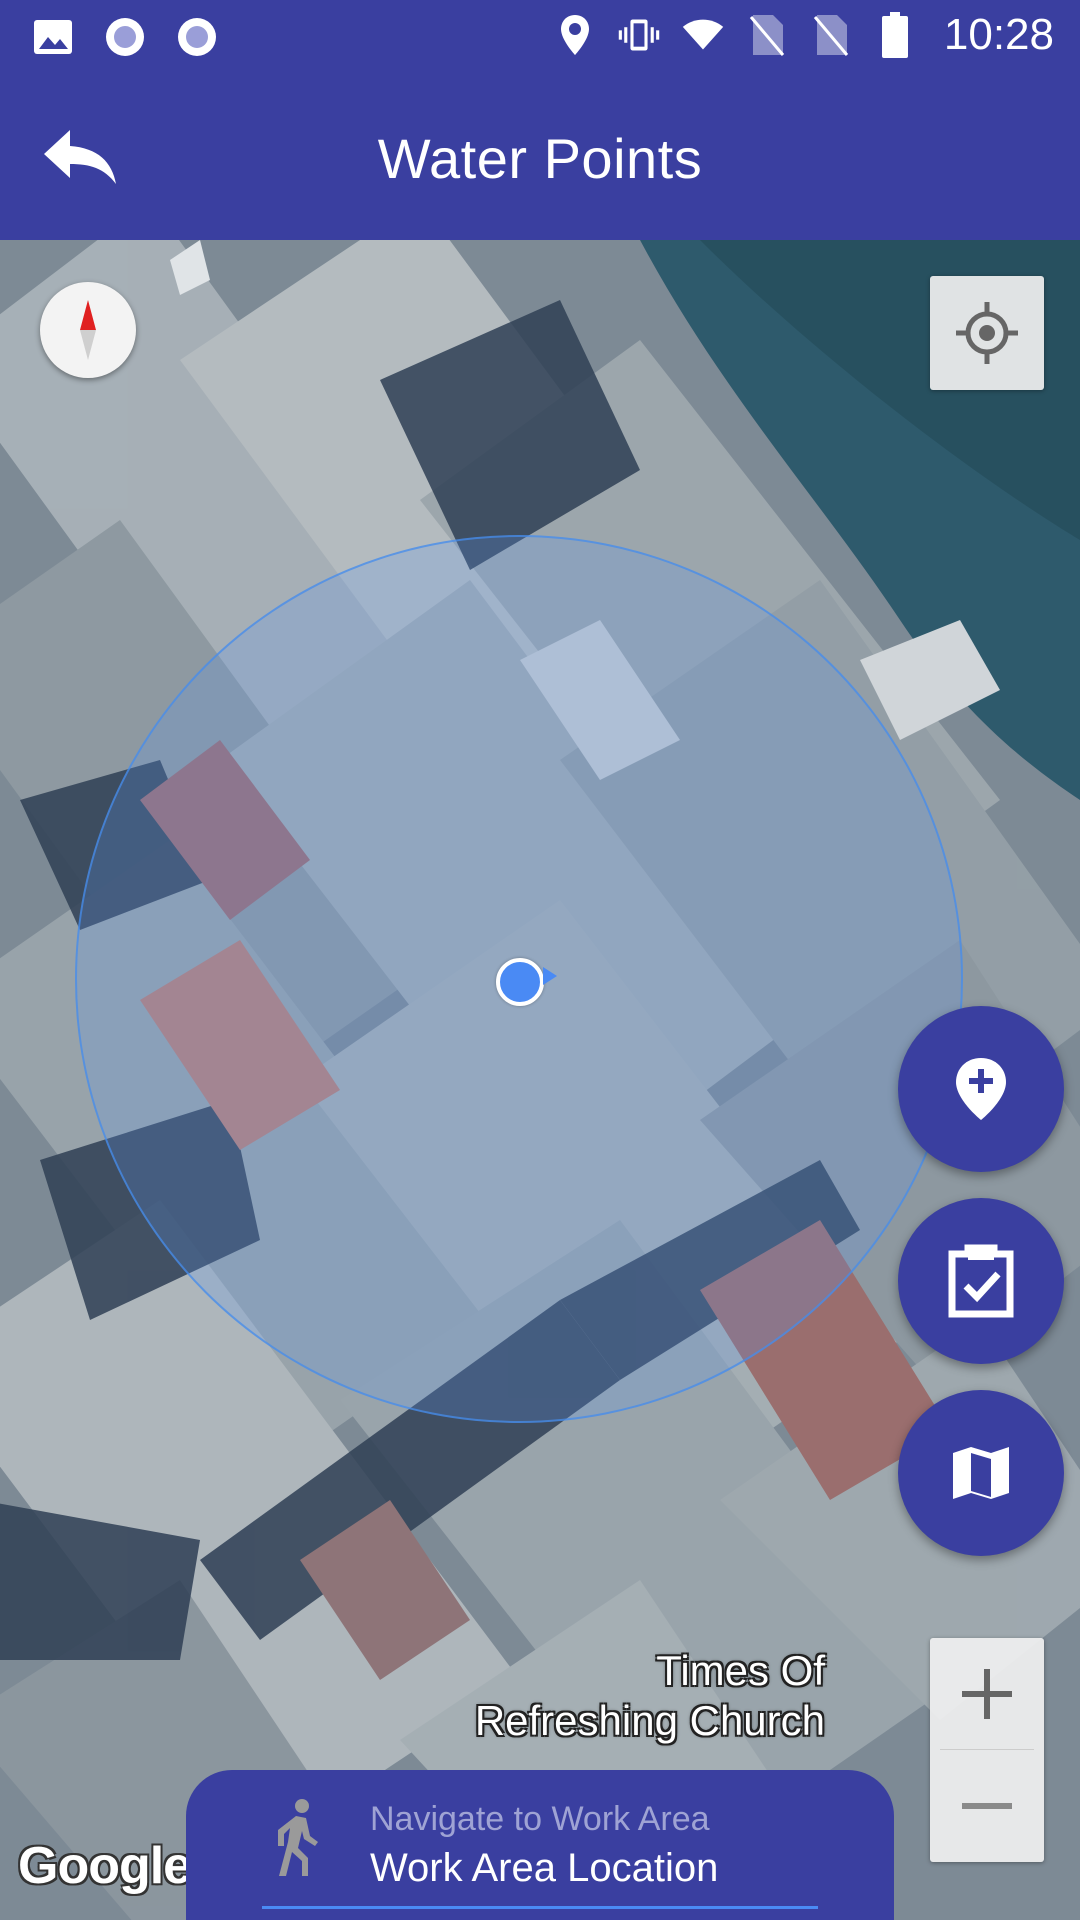  I want to click on map-layers-button, so click(981, 1473).